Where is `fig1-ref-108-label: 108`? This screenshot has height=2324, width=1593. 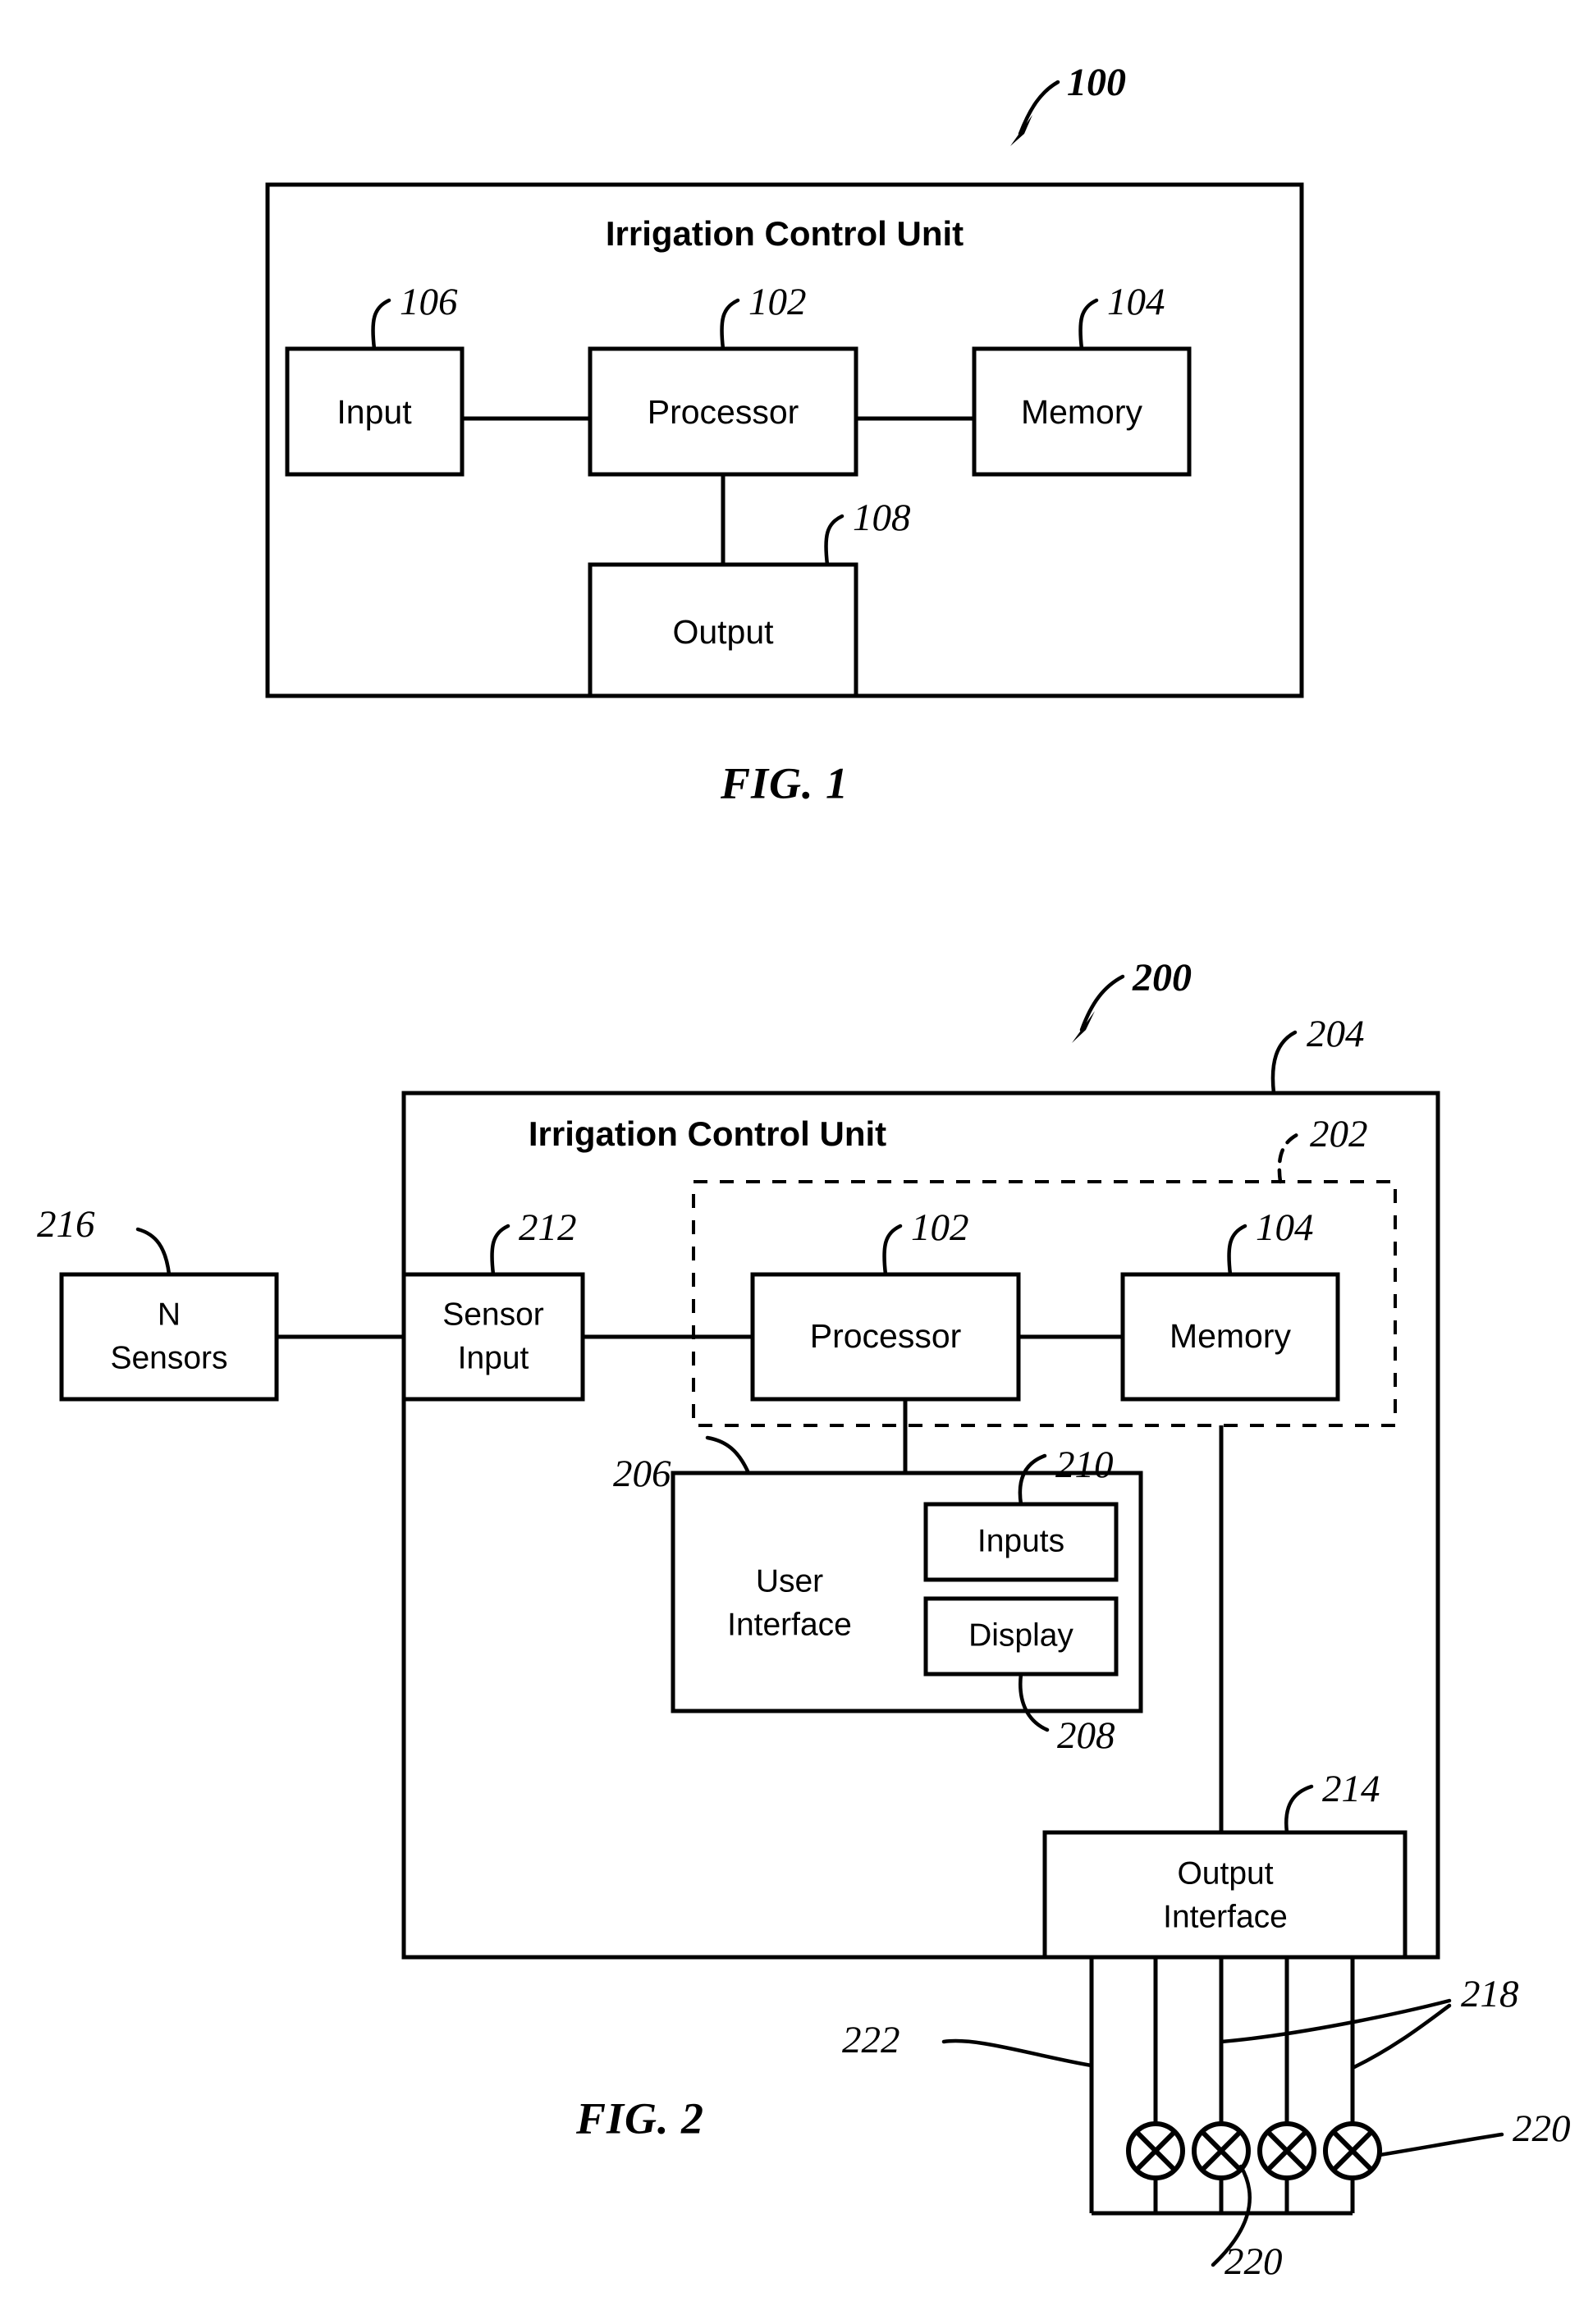 fig1-ref-108-label: 108 is located at coordinates (882, 517).